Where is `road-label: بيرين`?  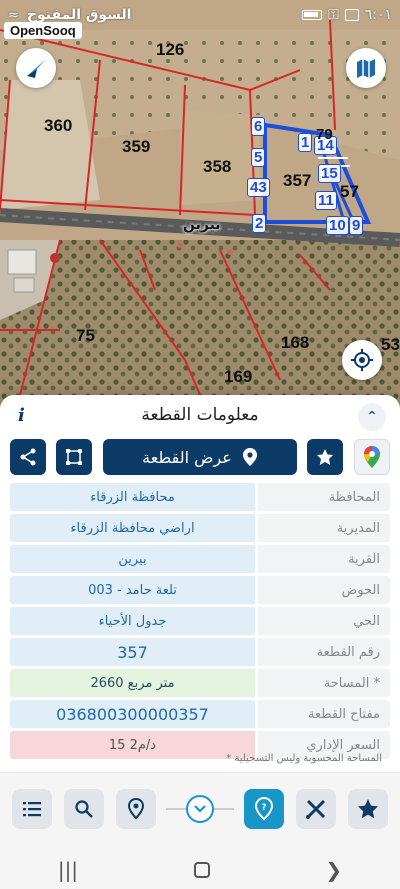
road-label: بيرين is located at coordinates (202, 225).